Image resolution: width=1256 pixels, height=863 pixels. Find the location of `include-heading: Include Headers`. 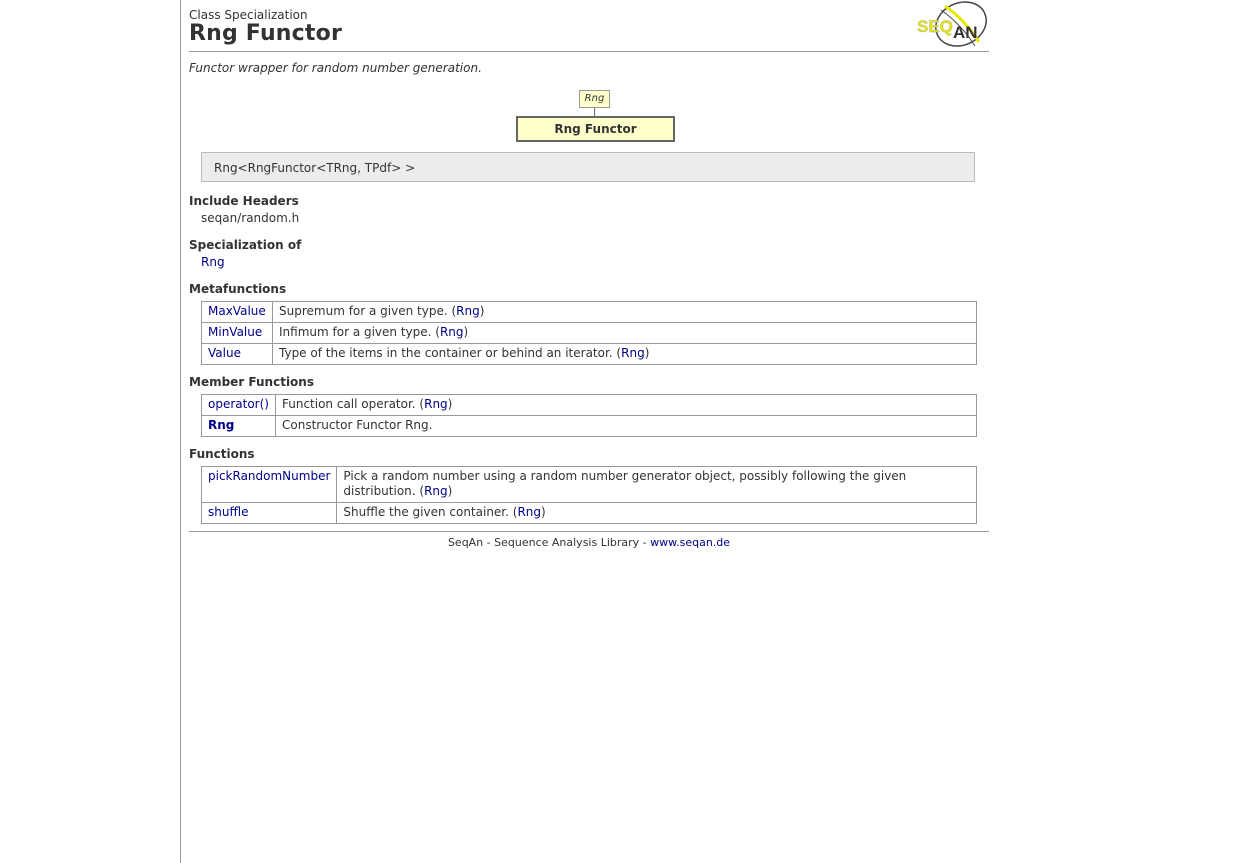

include-heading: Include Headers is located at coordinates (244, 201).